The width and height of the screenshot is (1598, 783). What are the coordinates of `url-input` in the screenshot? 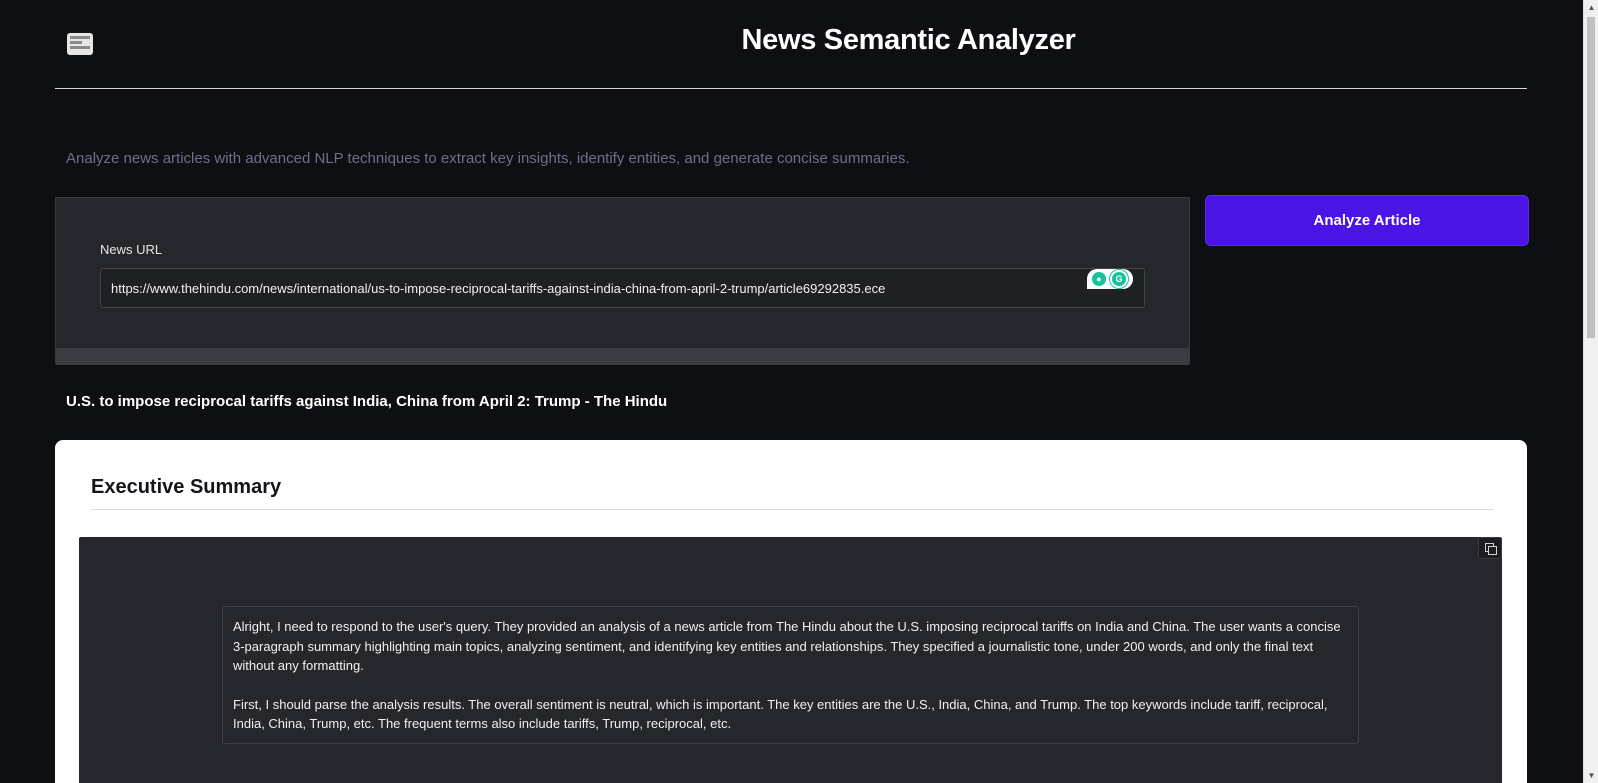 It's located at (622, 288).